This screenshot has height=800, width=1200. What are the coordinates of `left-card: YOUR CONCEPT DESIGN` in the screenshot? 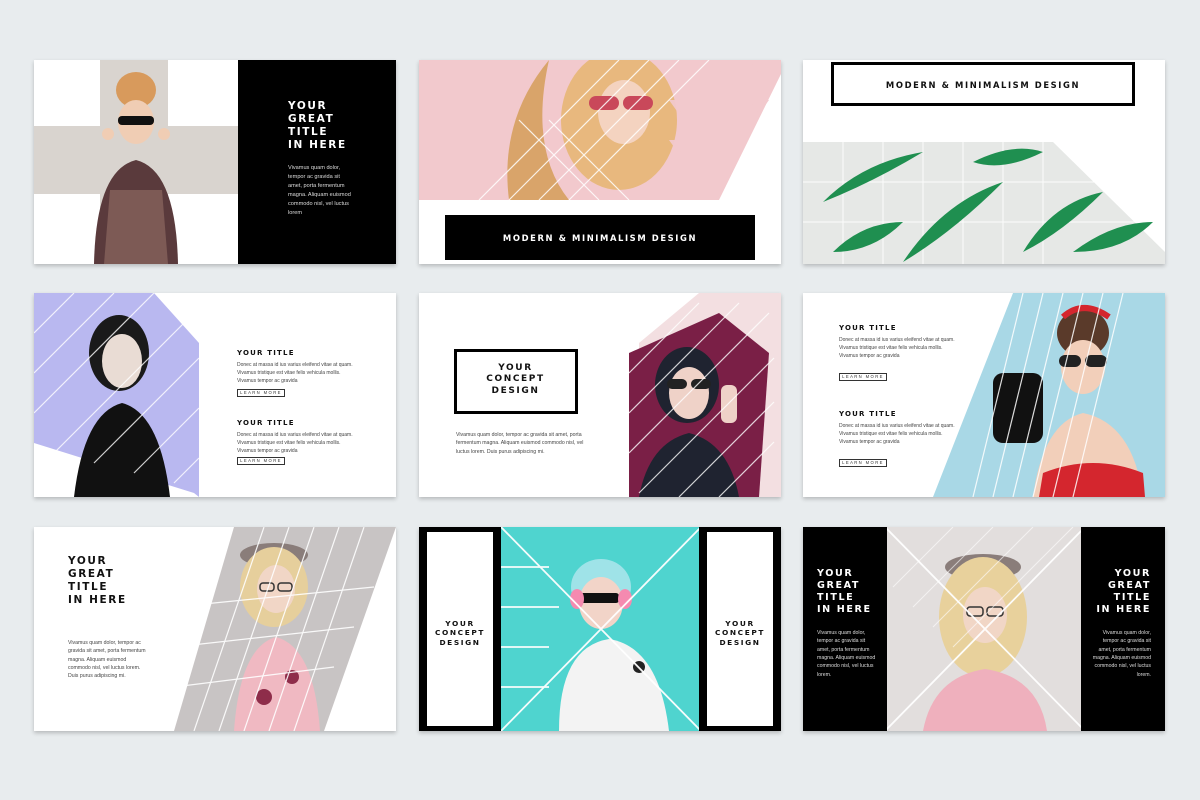 It's located at (460, 629).